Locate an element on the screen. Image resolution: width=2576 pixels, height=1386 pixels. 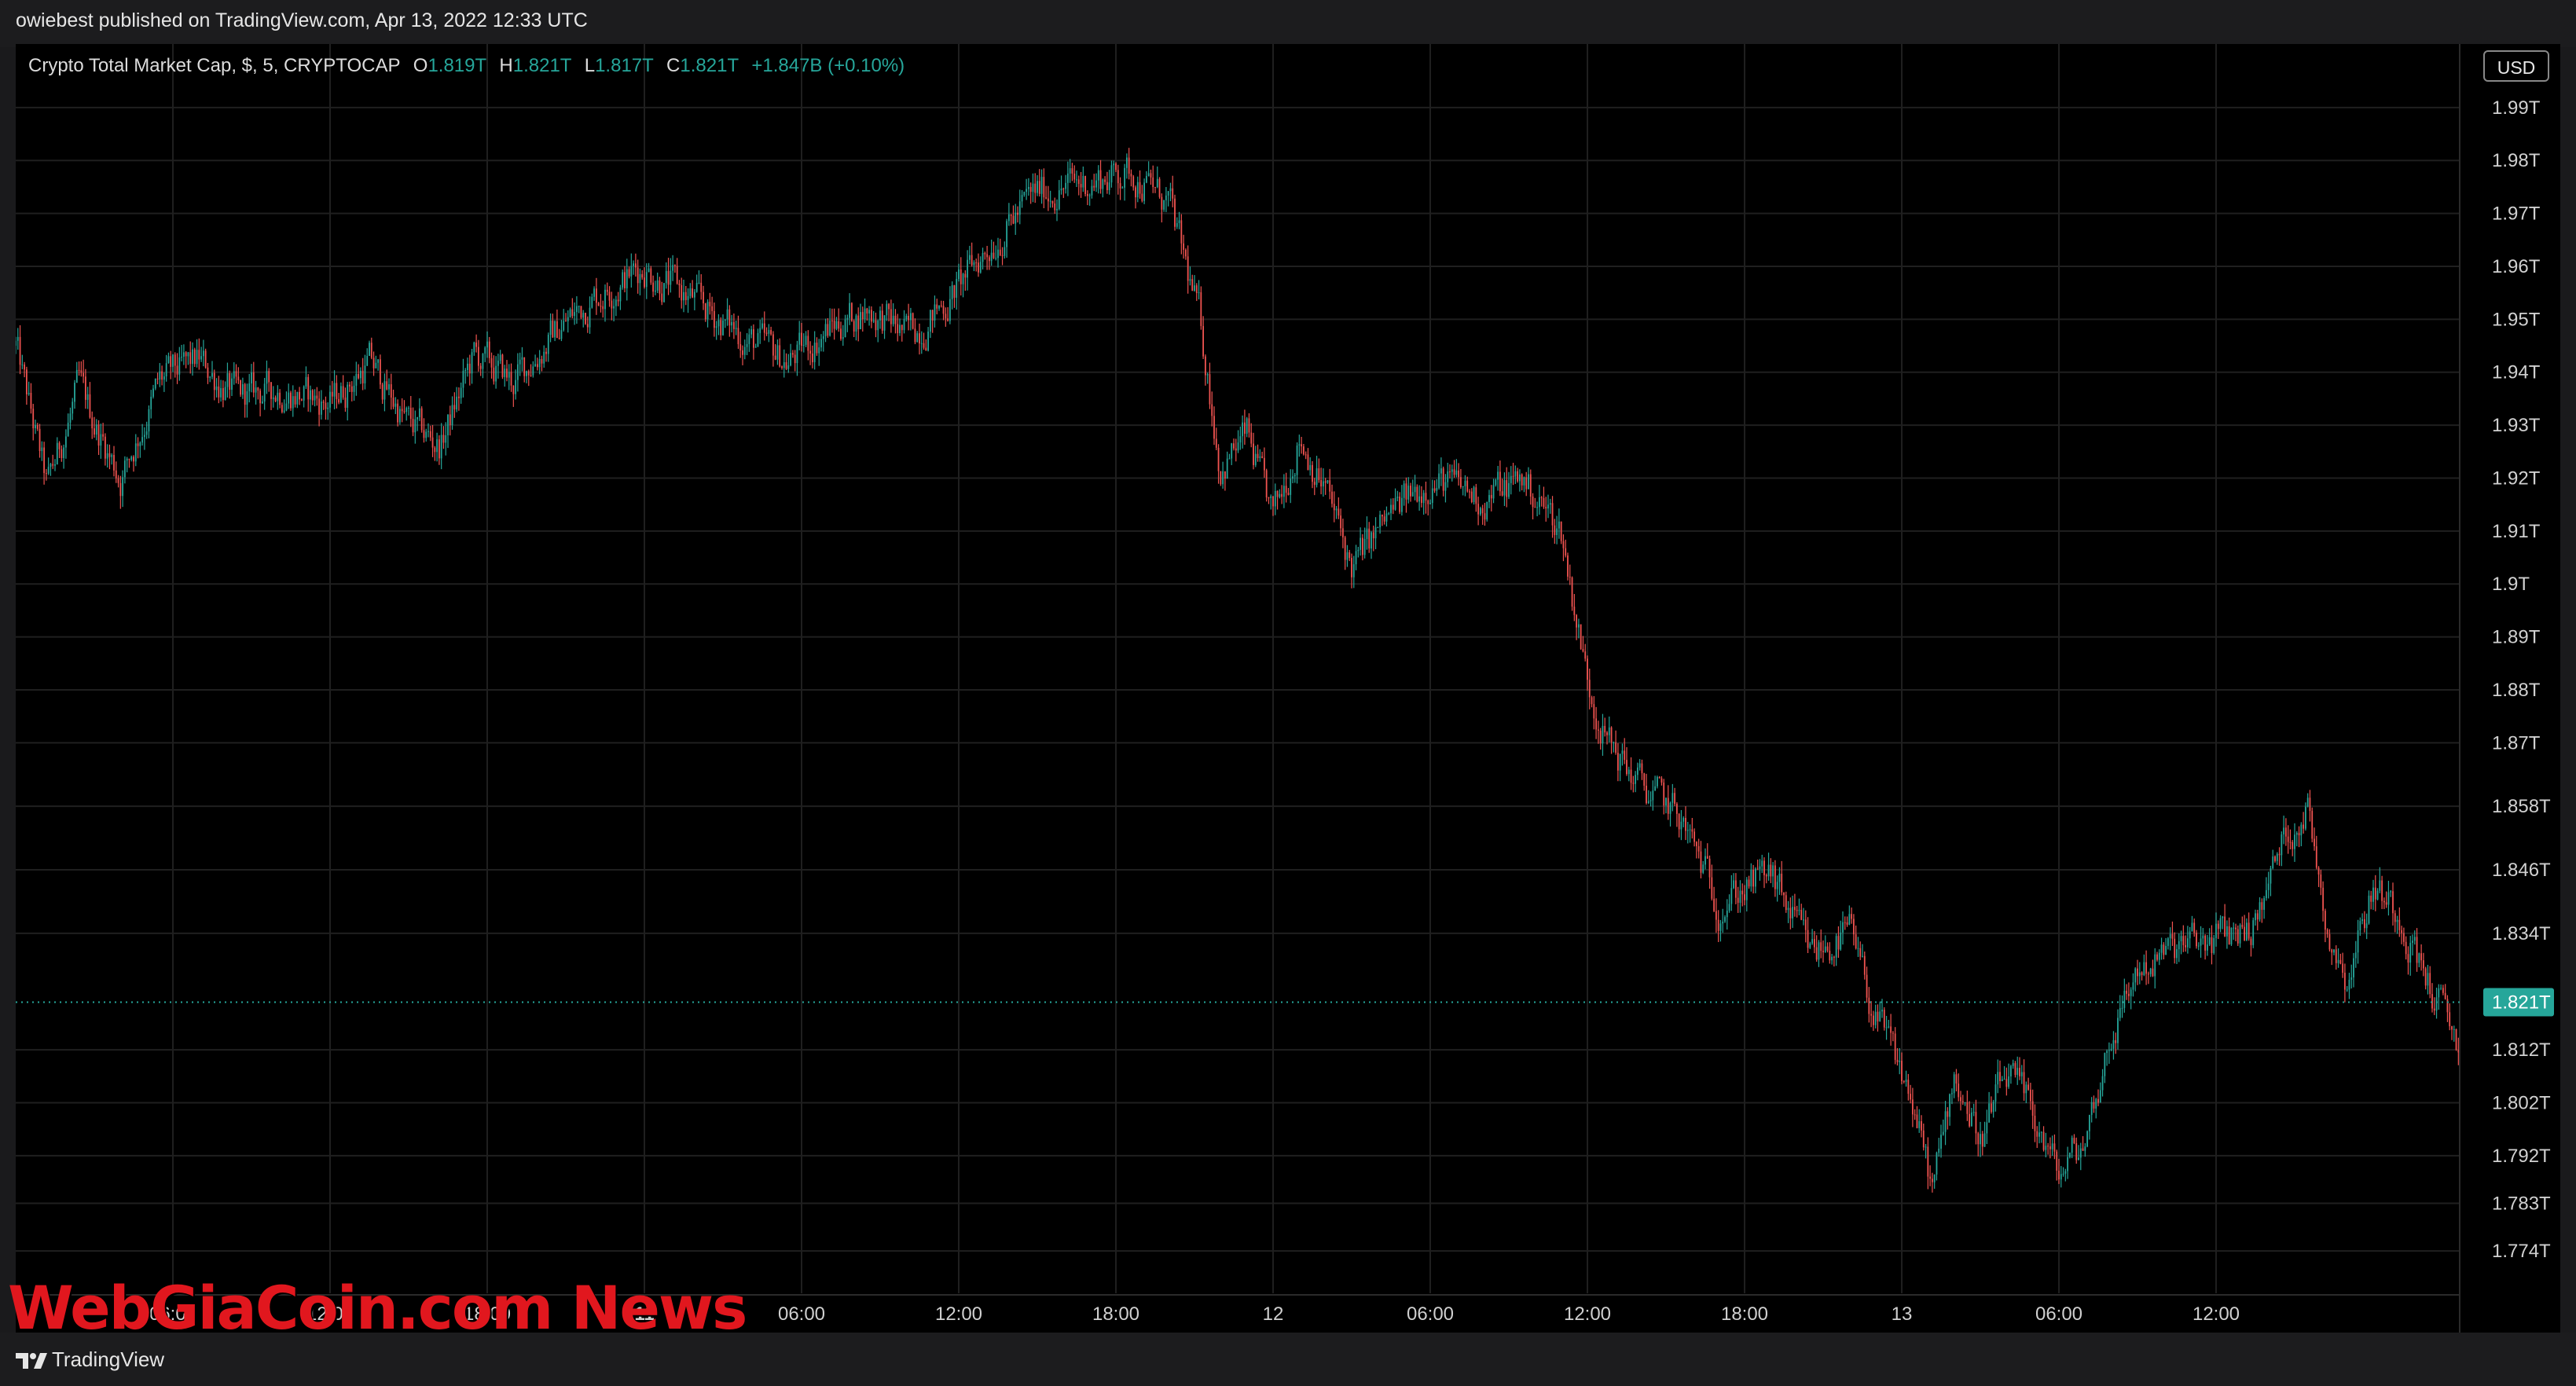
currency-button: USD is located at coordinates (2516, 66).